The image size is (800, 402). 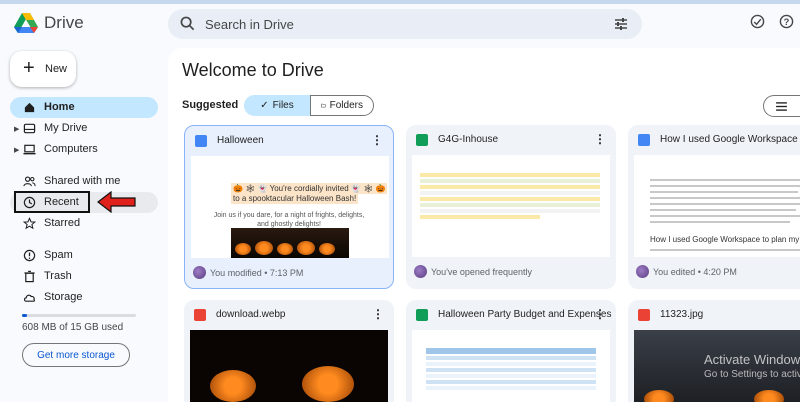 I want to click on suggested-filter-chips: ✓ Files Folders, so click(x=309, y=105).